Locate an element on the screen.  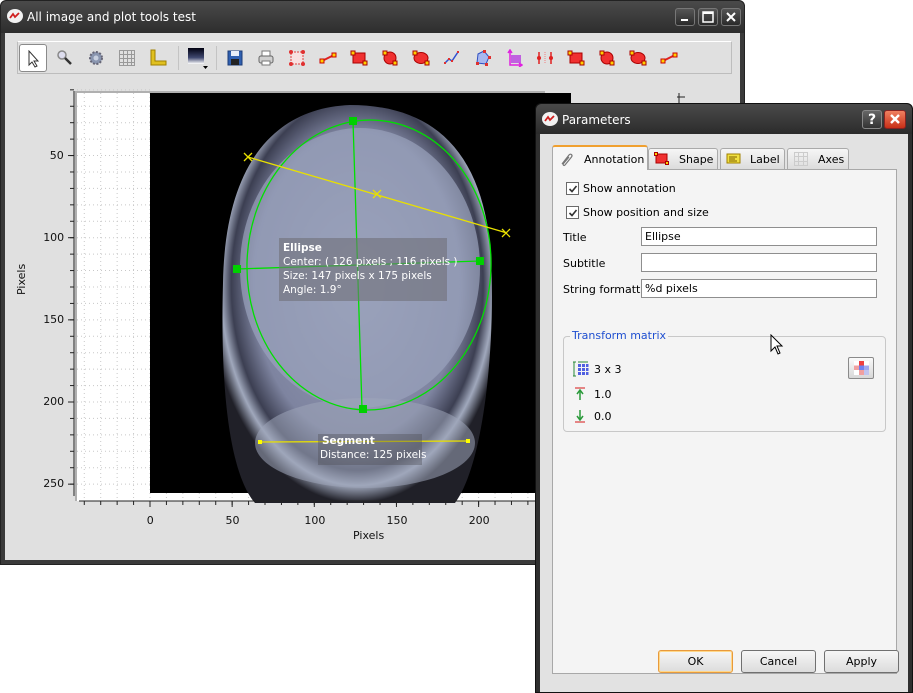
tab-annotation: Annotation is located at coordinates (600, 157).